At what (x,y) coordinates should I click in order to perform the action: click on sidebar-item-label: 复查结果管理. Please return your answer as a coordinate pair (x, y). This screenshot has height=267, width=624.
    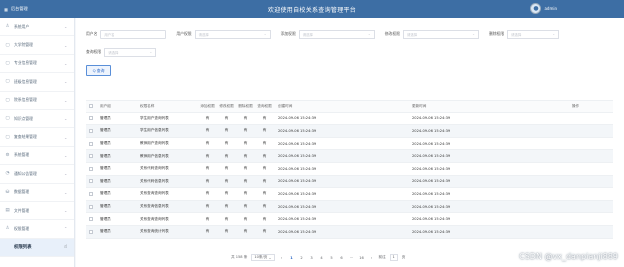
    Looking at the image, I should click on (25, 137).